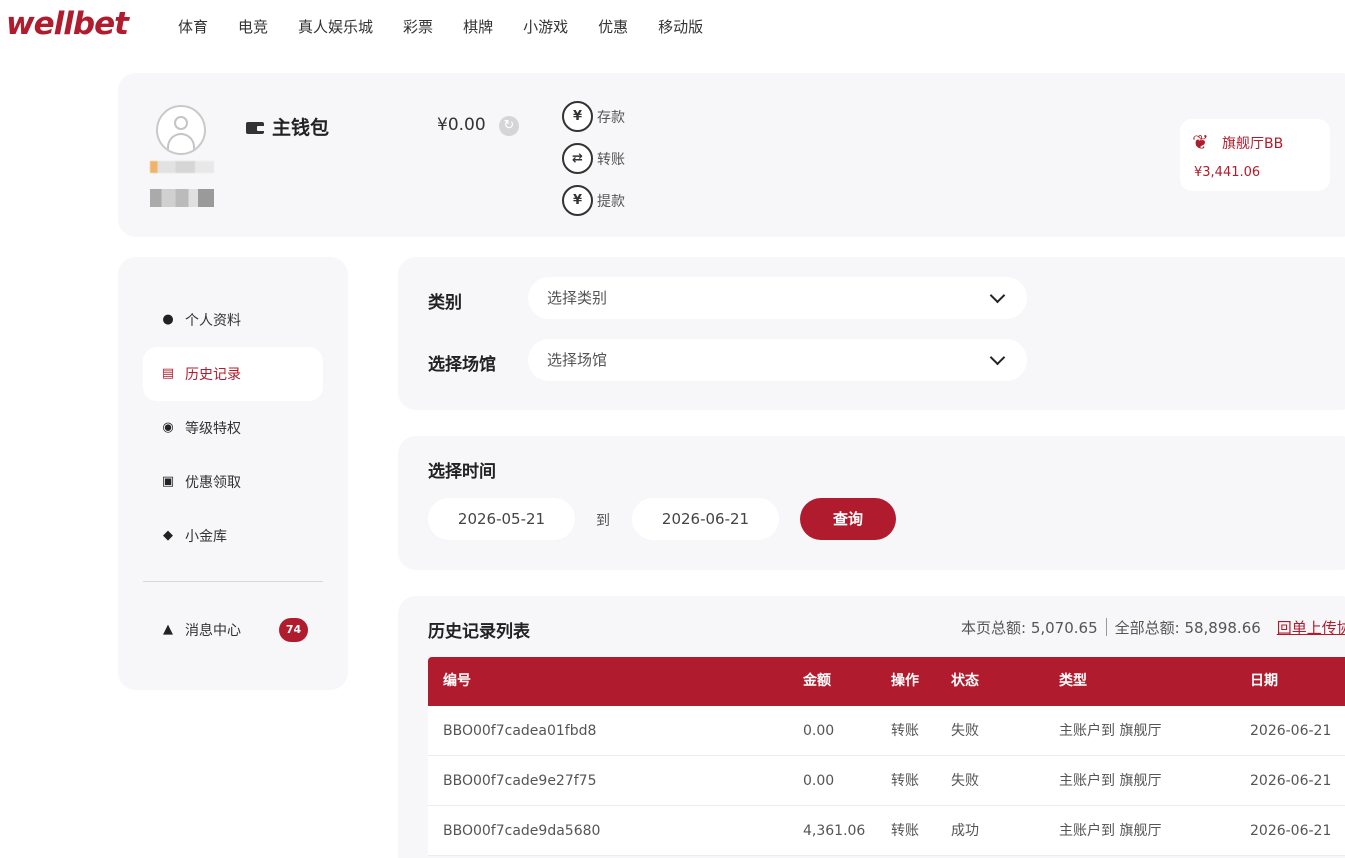 Image resolution: width=1345 pixels, height=858 pixels. What do you see at coordinates (834, 831) in the screenshot?
I see `cell-amount: 4,361.06` at bounding box center [834, 831].